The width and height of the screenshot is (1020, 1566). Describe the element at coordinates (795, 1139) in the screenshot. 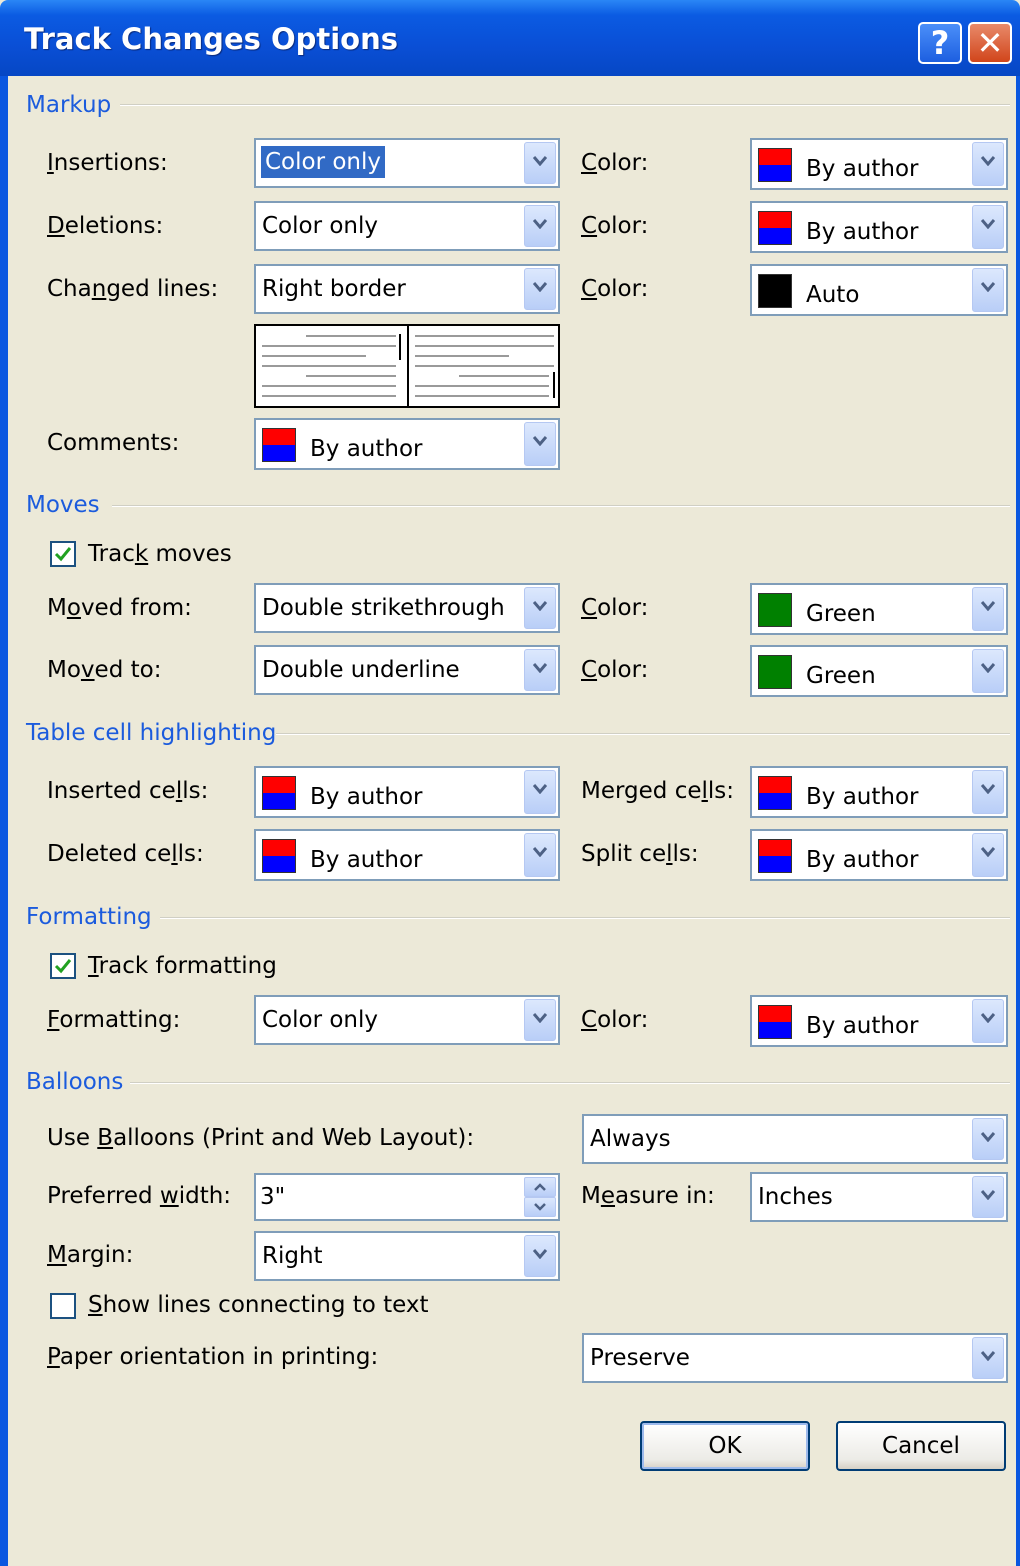

I see `use-balloons-dropdown: Always` at that location.